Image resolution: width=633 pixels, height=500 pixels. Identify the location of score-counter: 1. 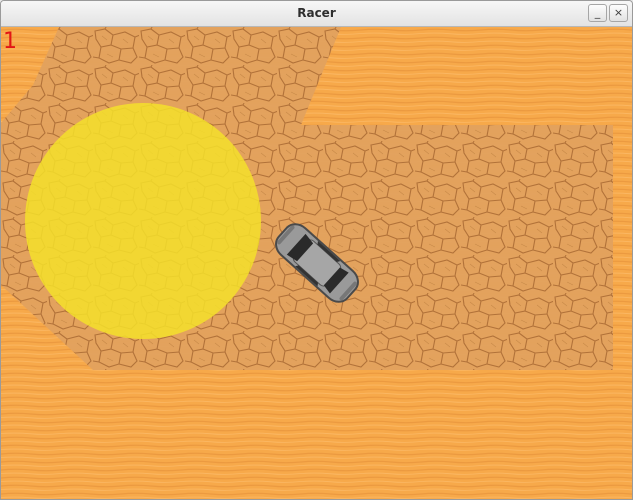
(10, 41).